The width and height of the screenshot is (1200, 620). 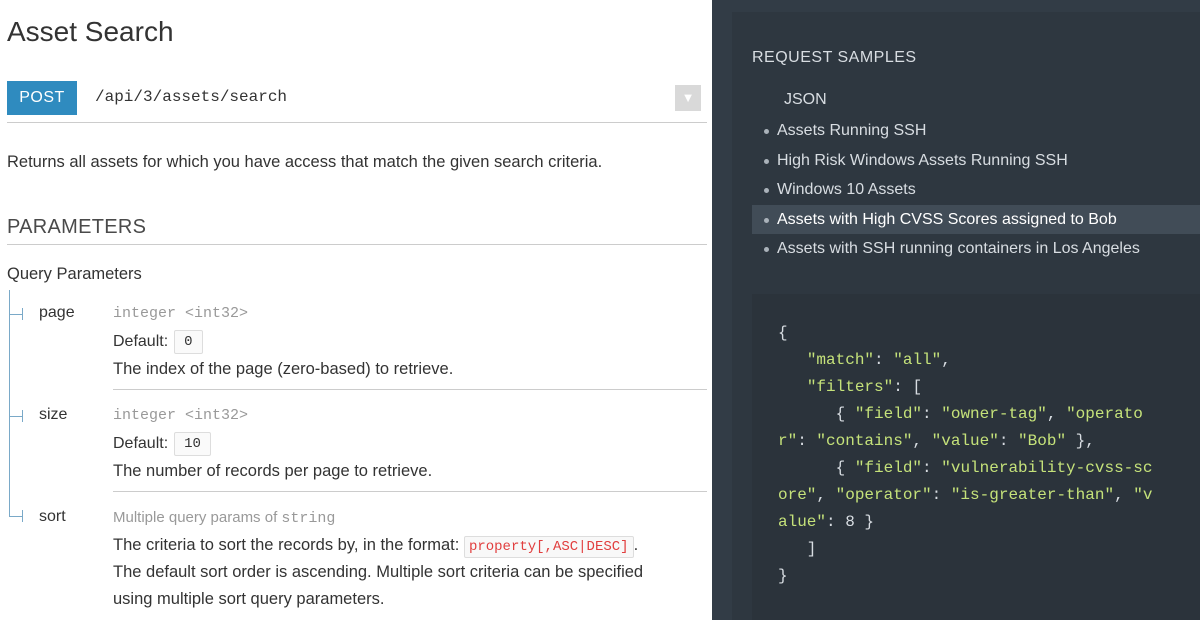 I want to click on sample-item: High Risk Windows Assets Running SSH, so click(x=976, y=161).